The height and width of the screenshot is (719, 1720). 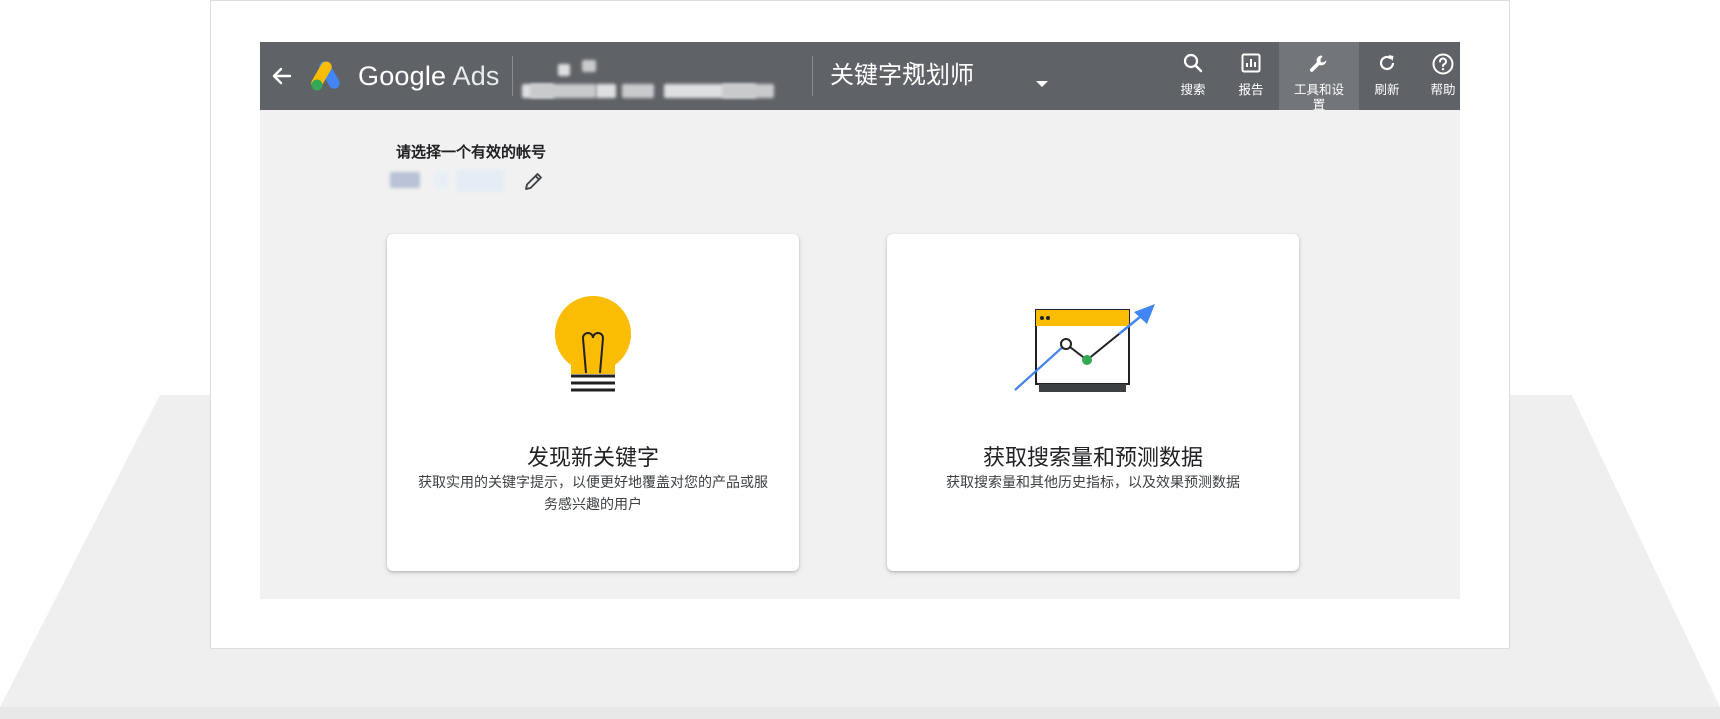 I want to click on nav-tools-label: 工具和设置, so click(x=1318, y=97).